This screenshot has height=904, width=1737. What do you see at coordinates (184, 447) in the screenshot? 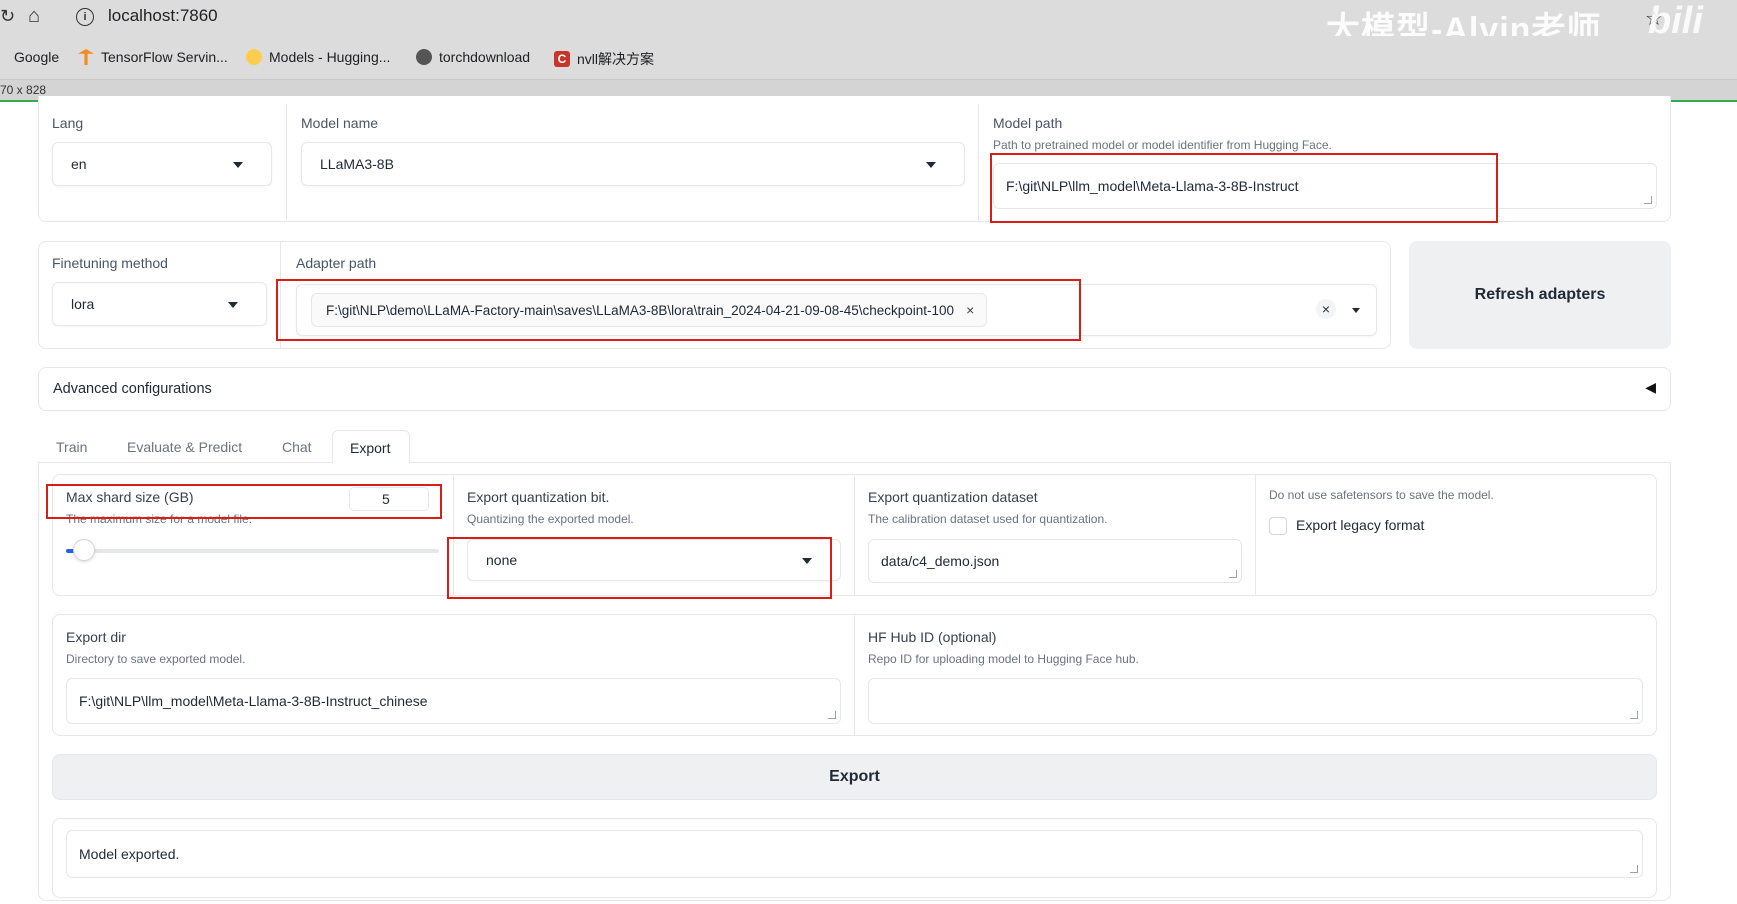
I see `tab-evaluate-predict: Evaluate & Predict` at bounding box center [184, 447].